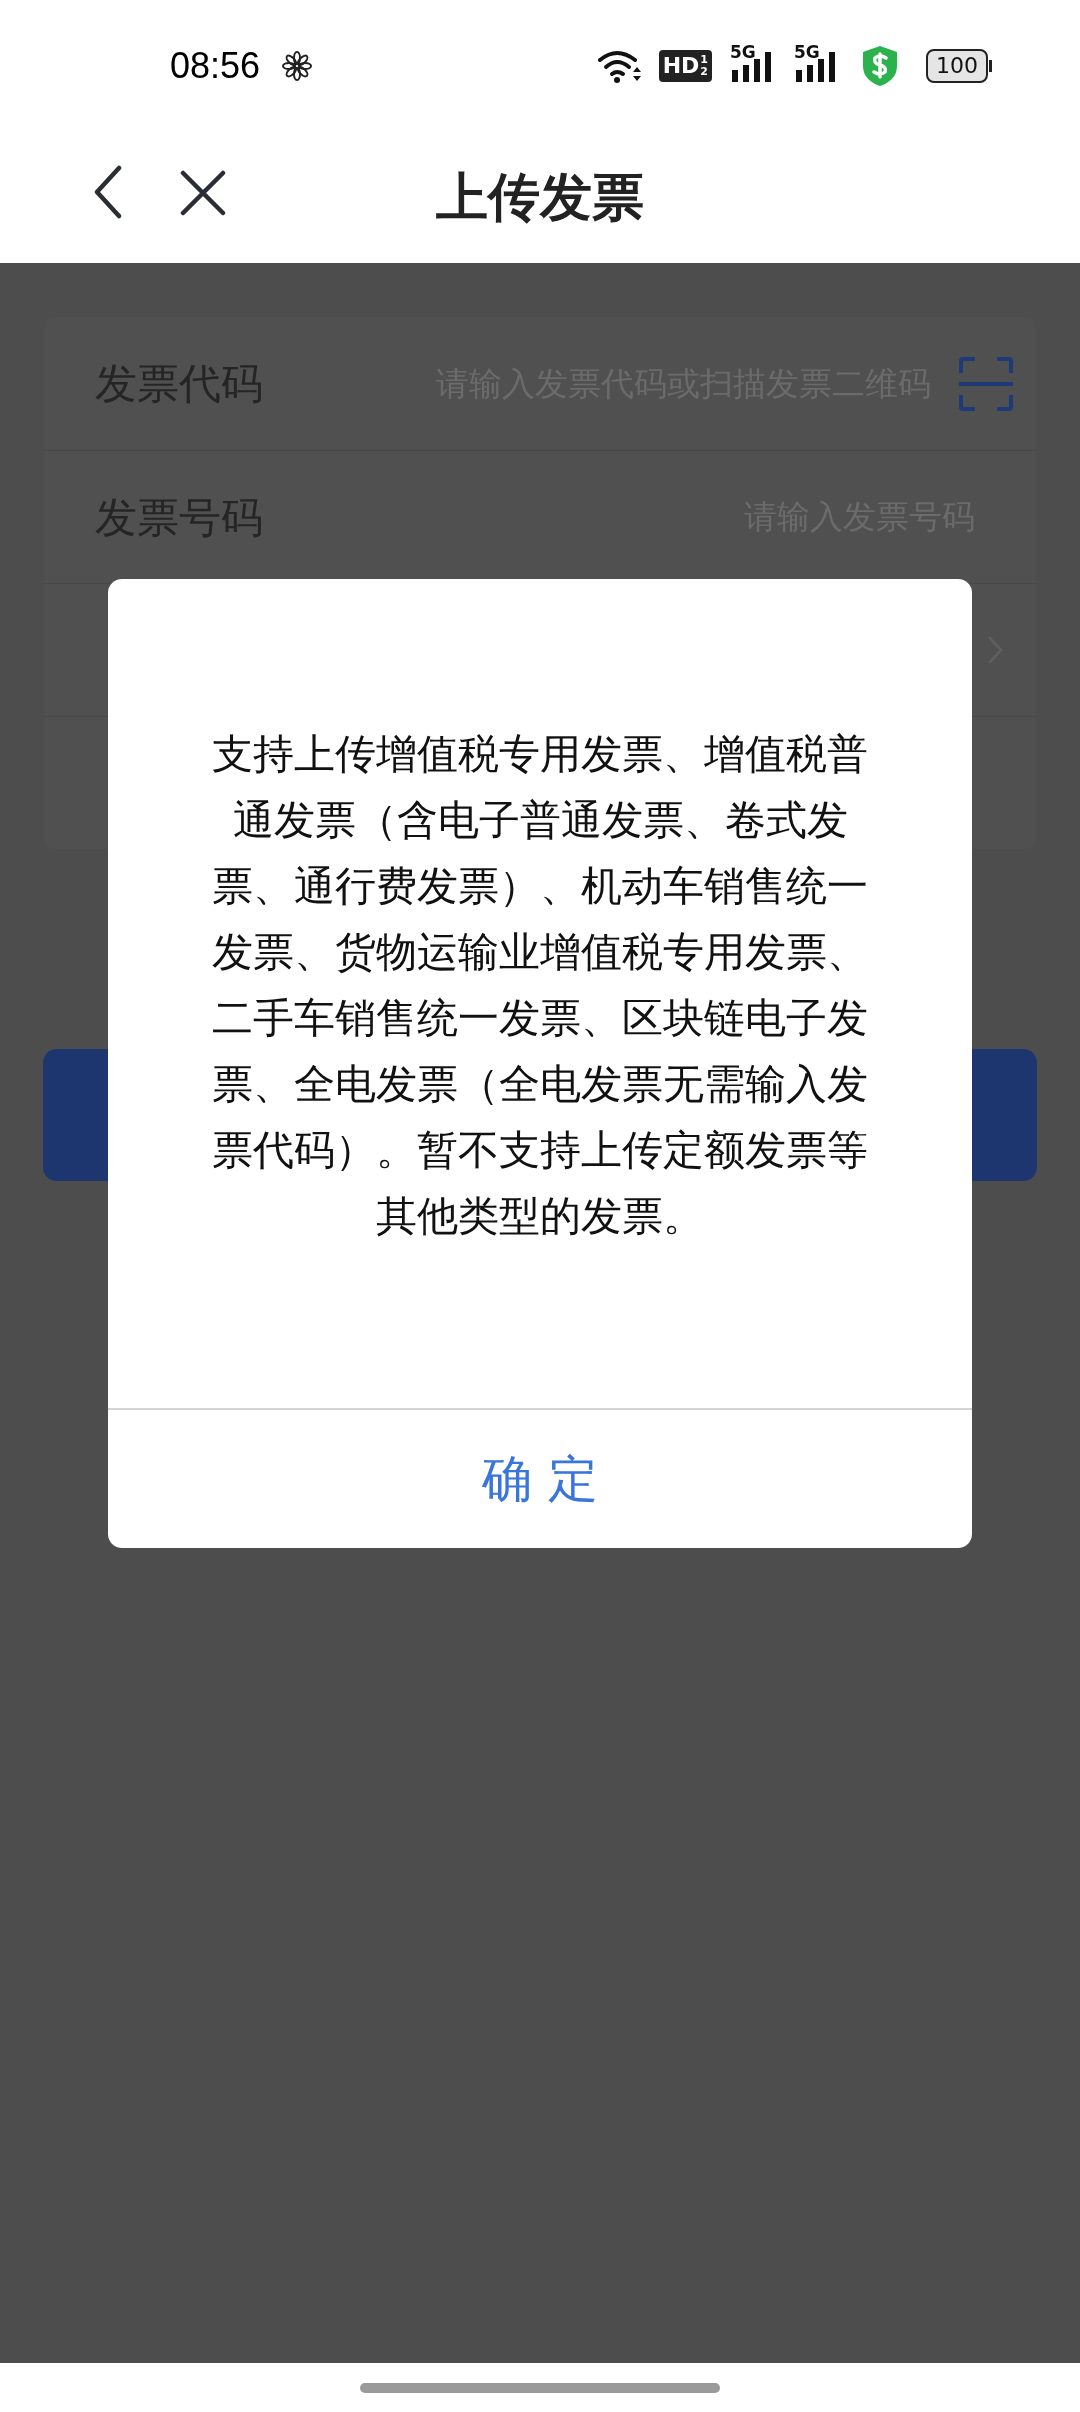  Describe the element at coordinates (540, 197) in the screenshot. I see `page-title: 上传发票` at that location.